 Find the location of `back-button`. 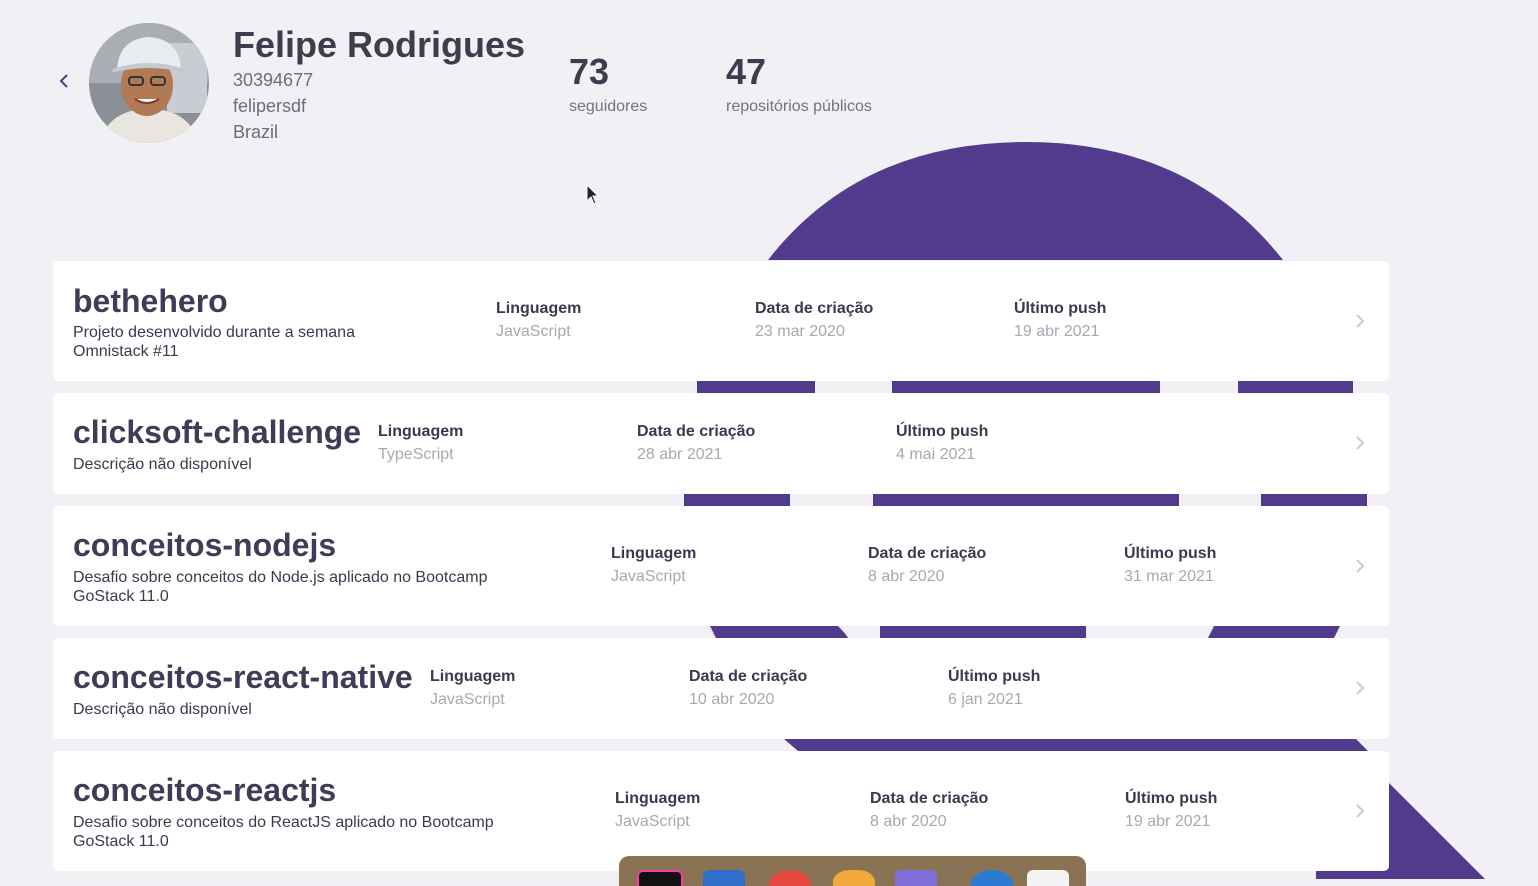

back-button is located at coordinates (64, 81).